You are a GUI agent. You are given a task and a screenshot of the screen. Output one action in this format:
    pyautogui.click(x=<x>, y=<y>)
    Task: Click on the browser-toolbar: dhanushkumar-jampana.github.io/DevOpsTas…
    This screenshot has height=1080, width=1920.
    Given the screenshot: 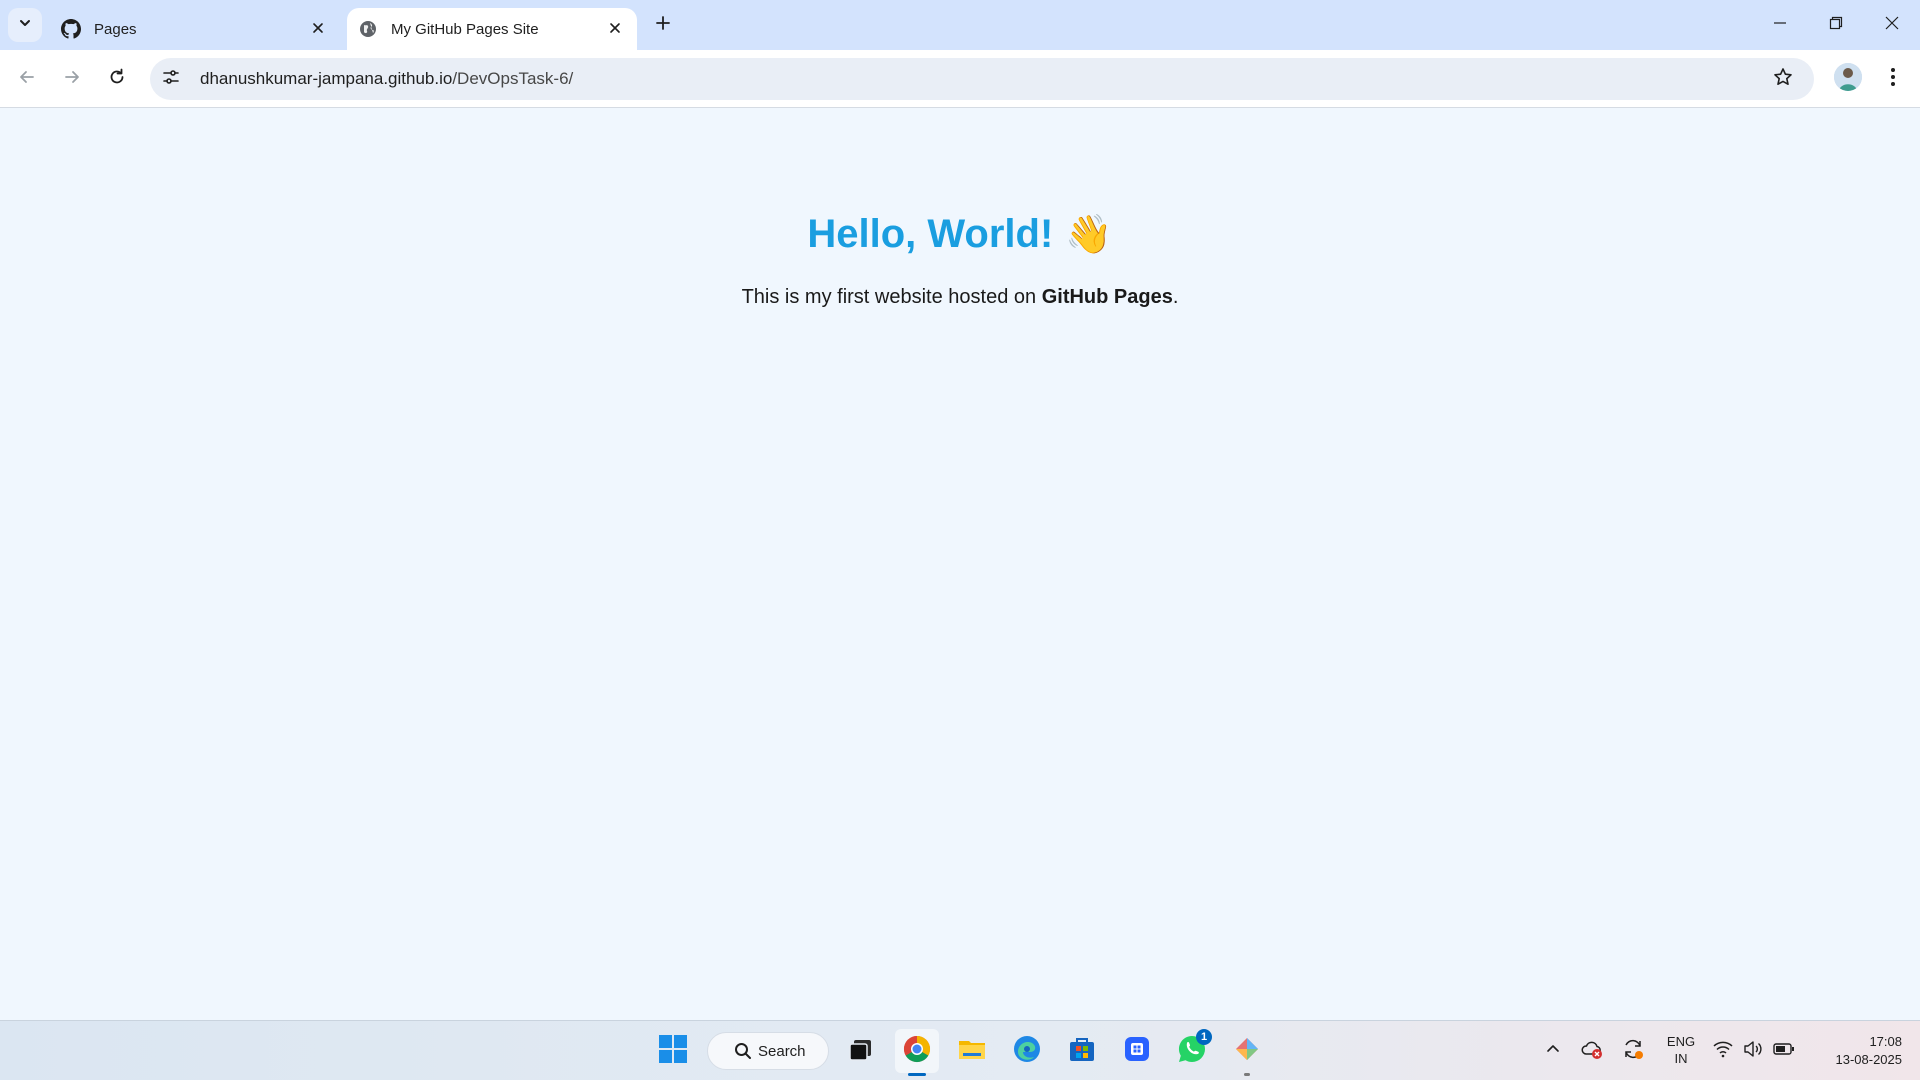 What is the action you would take?
    pyautogui.click(x=960, y=79)
    